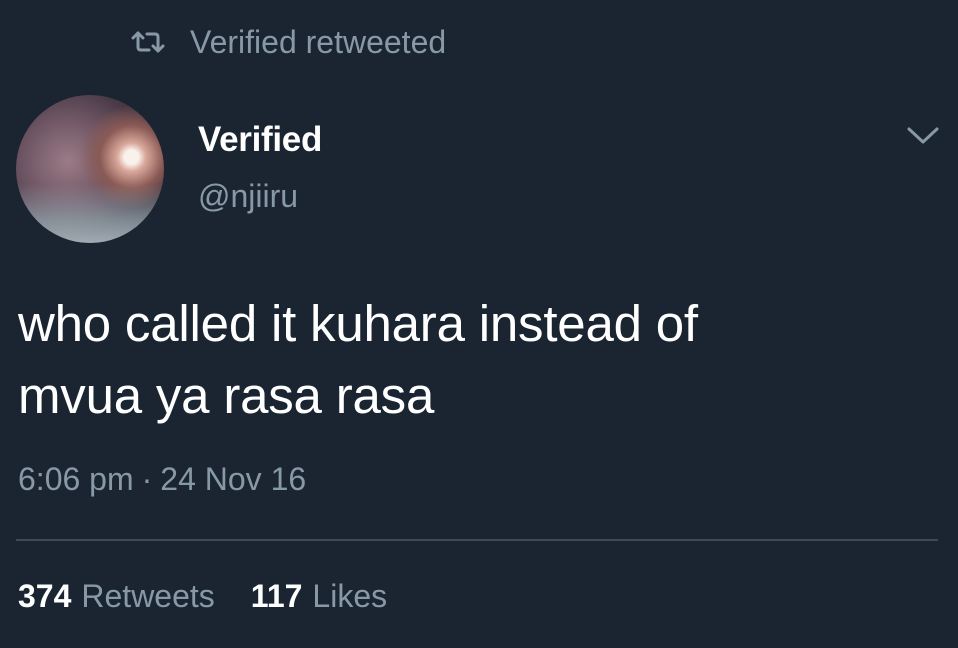 The width and height of the screenshot is (958, 648). I want to click on display-name: Verified, so click(260, 140).